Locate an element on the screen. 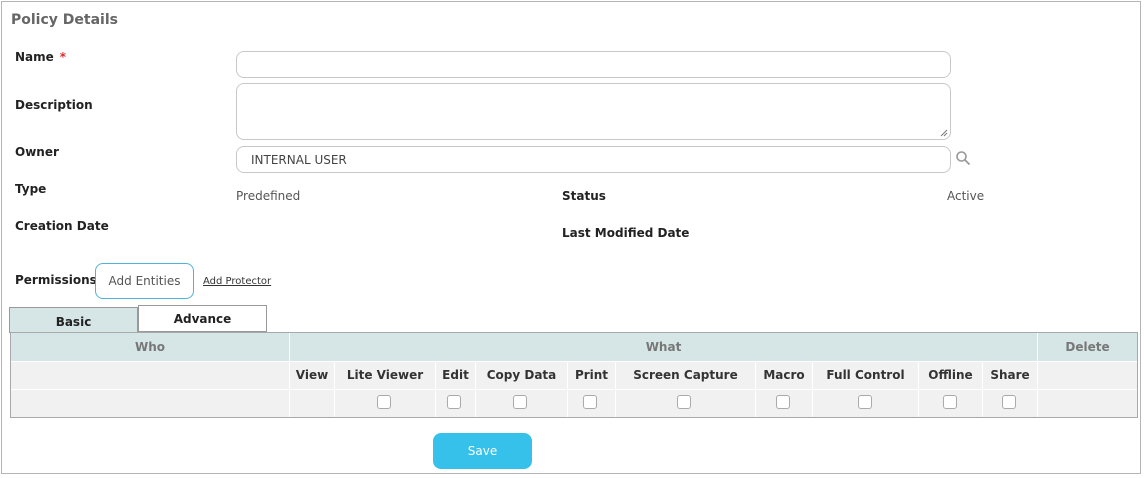 Image resolution: width=1144 pixels, height=478 pixels. add-protector-link: Add Protector is located at coordinates (237, 281).